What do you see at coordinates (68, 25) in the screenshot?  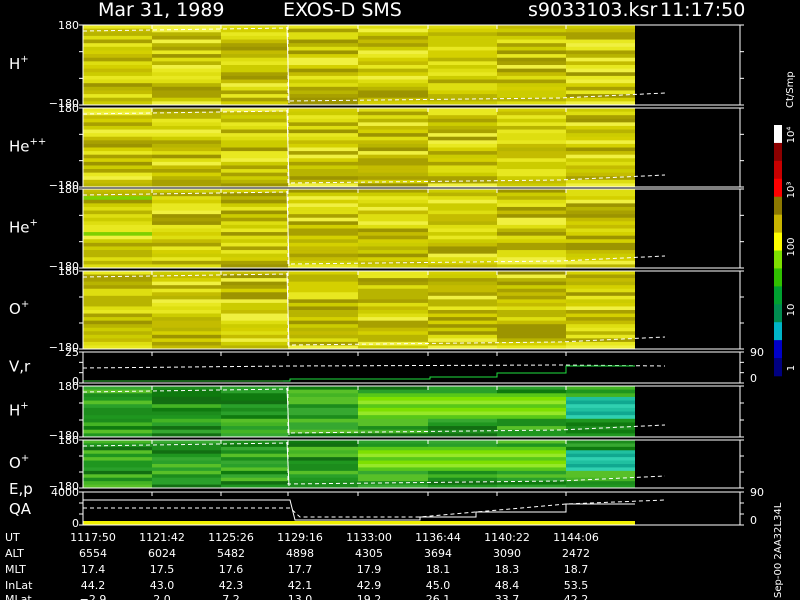 I see `y-top-label: 180` at bounding box center [68, 25].